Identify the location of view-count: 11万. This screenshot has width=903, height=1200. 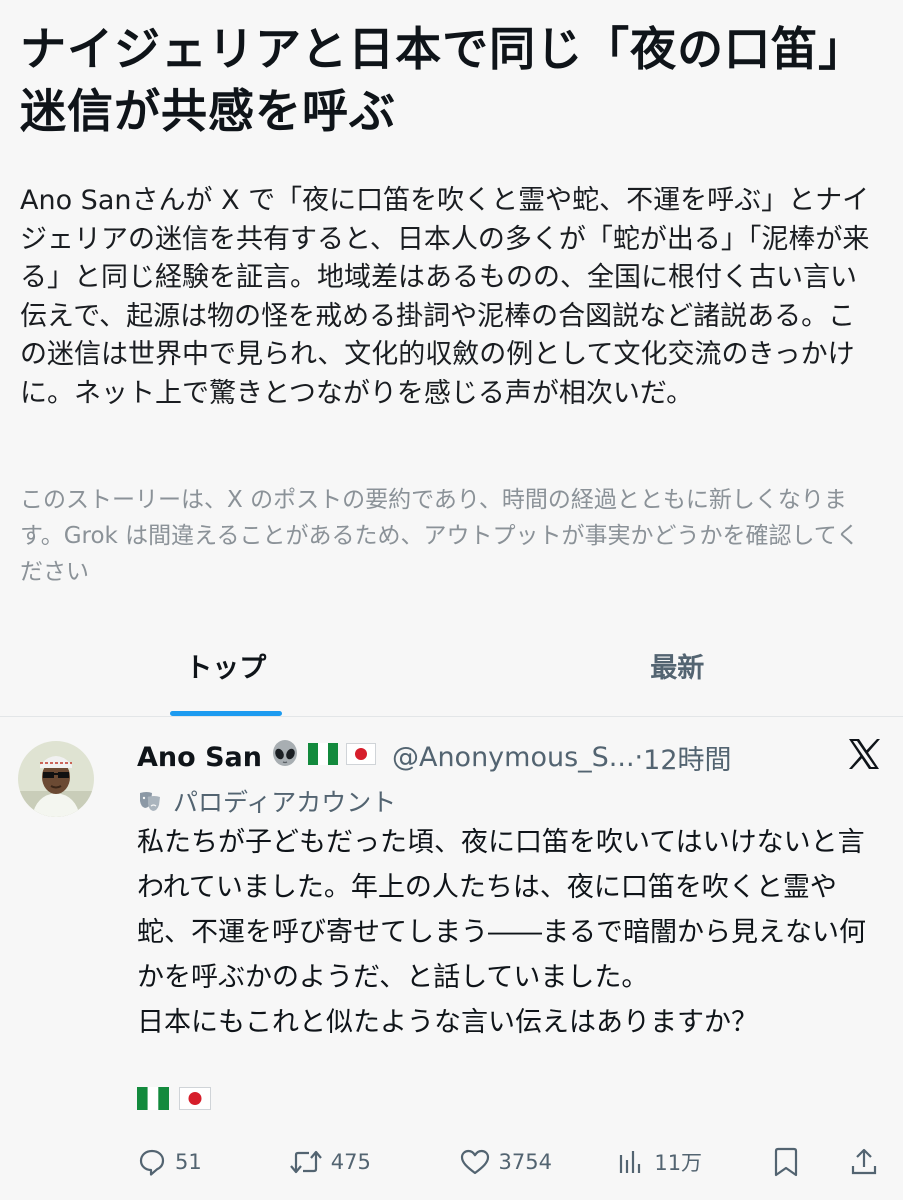
(678, 1163).